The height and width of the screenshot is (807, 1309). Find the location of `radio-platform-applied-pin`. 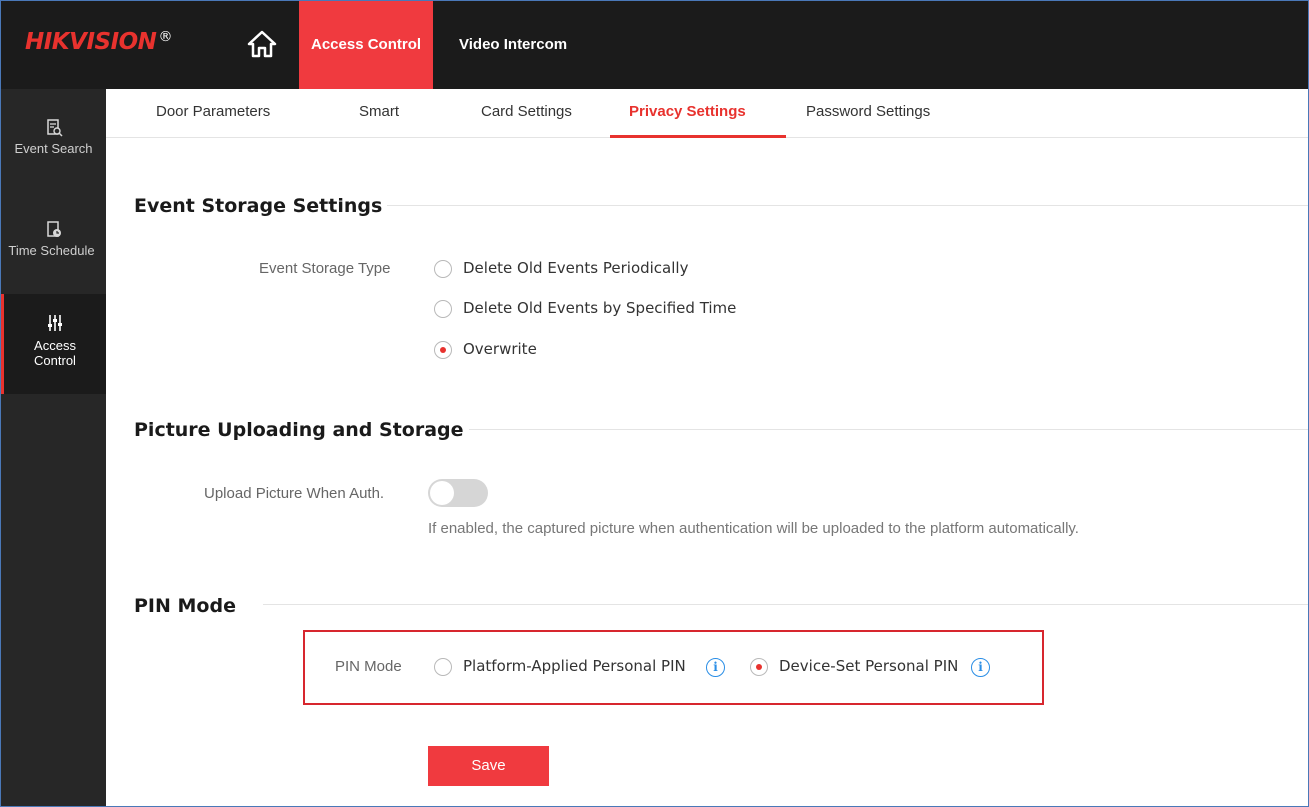

radio-platform-applied-pin is located at coordinates (443, 667).